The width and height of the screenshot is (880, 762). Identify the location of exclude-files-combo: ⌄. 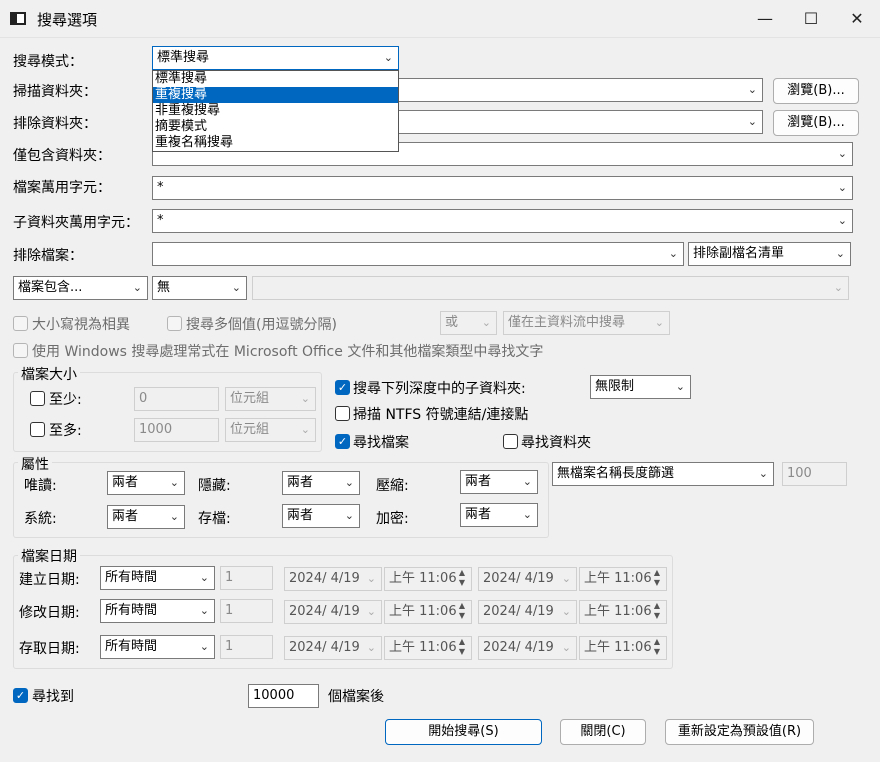
(418, 254).